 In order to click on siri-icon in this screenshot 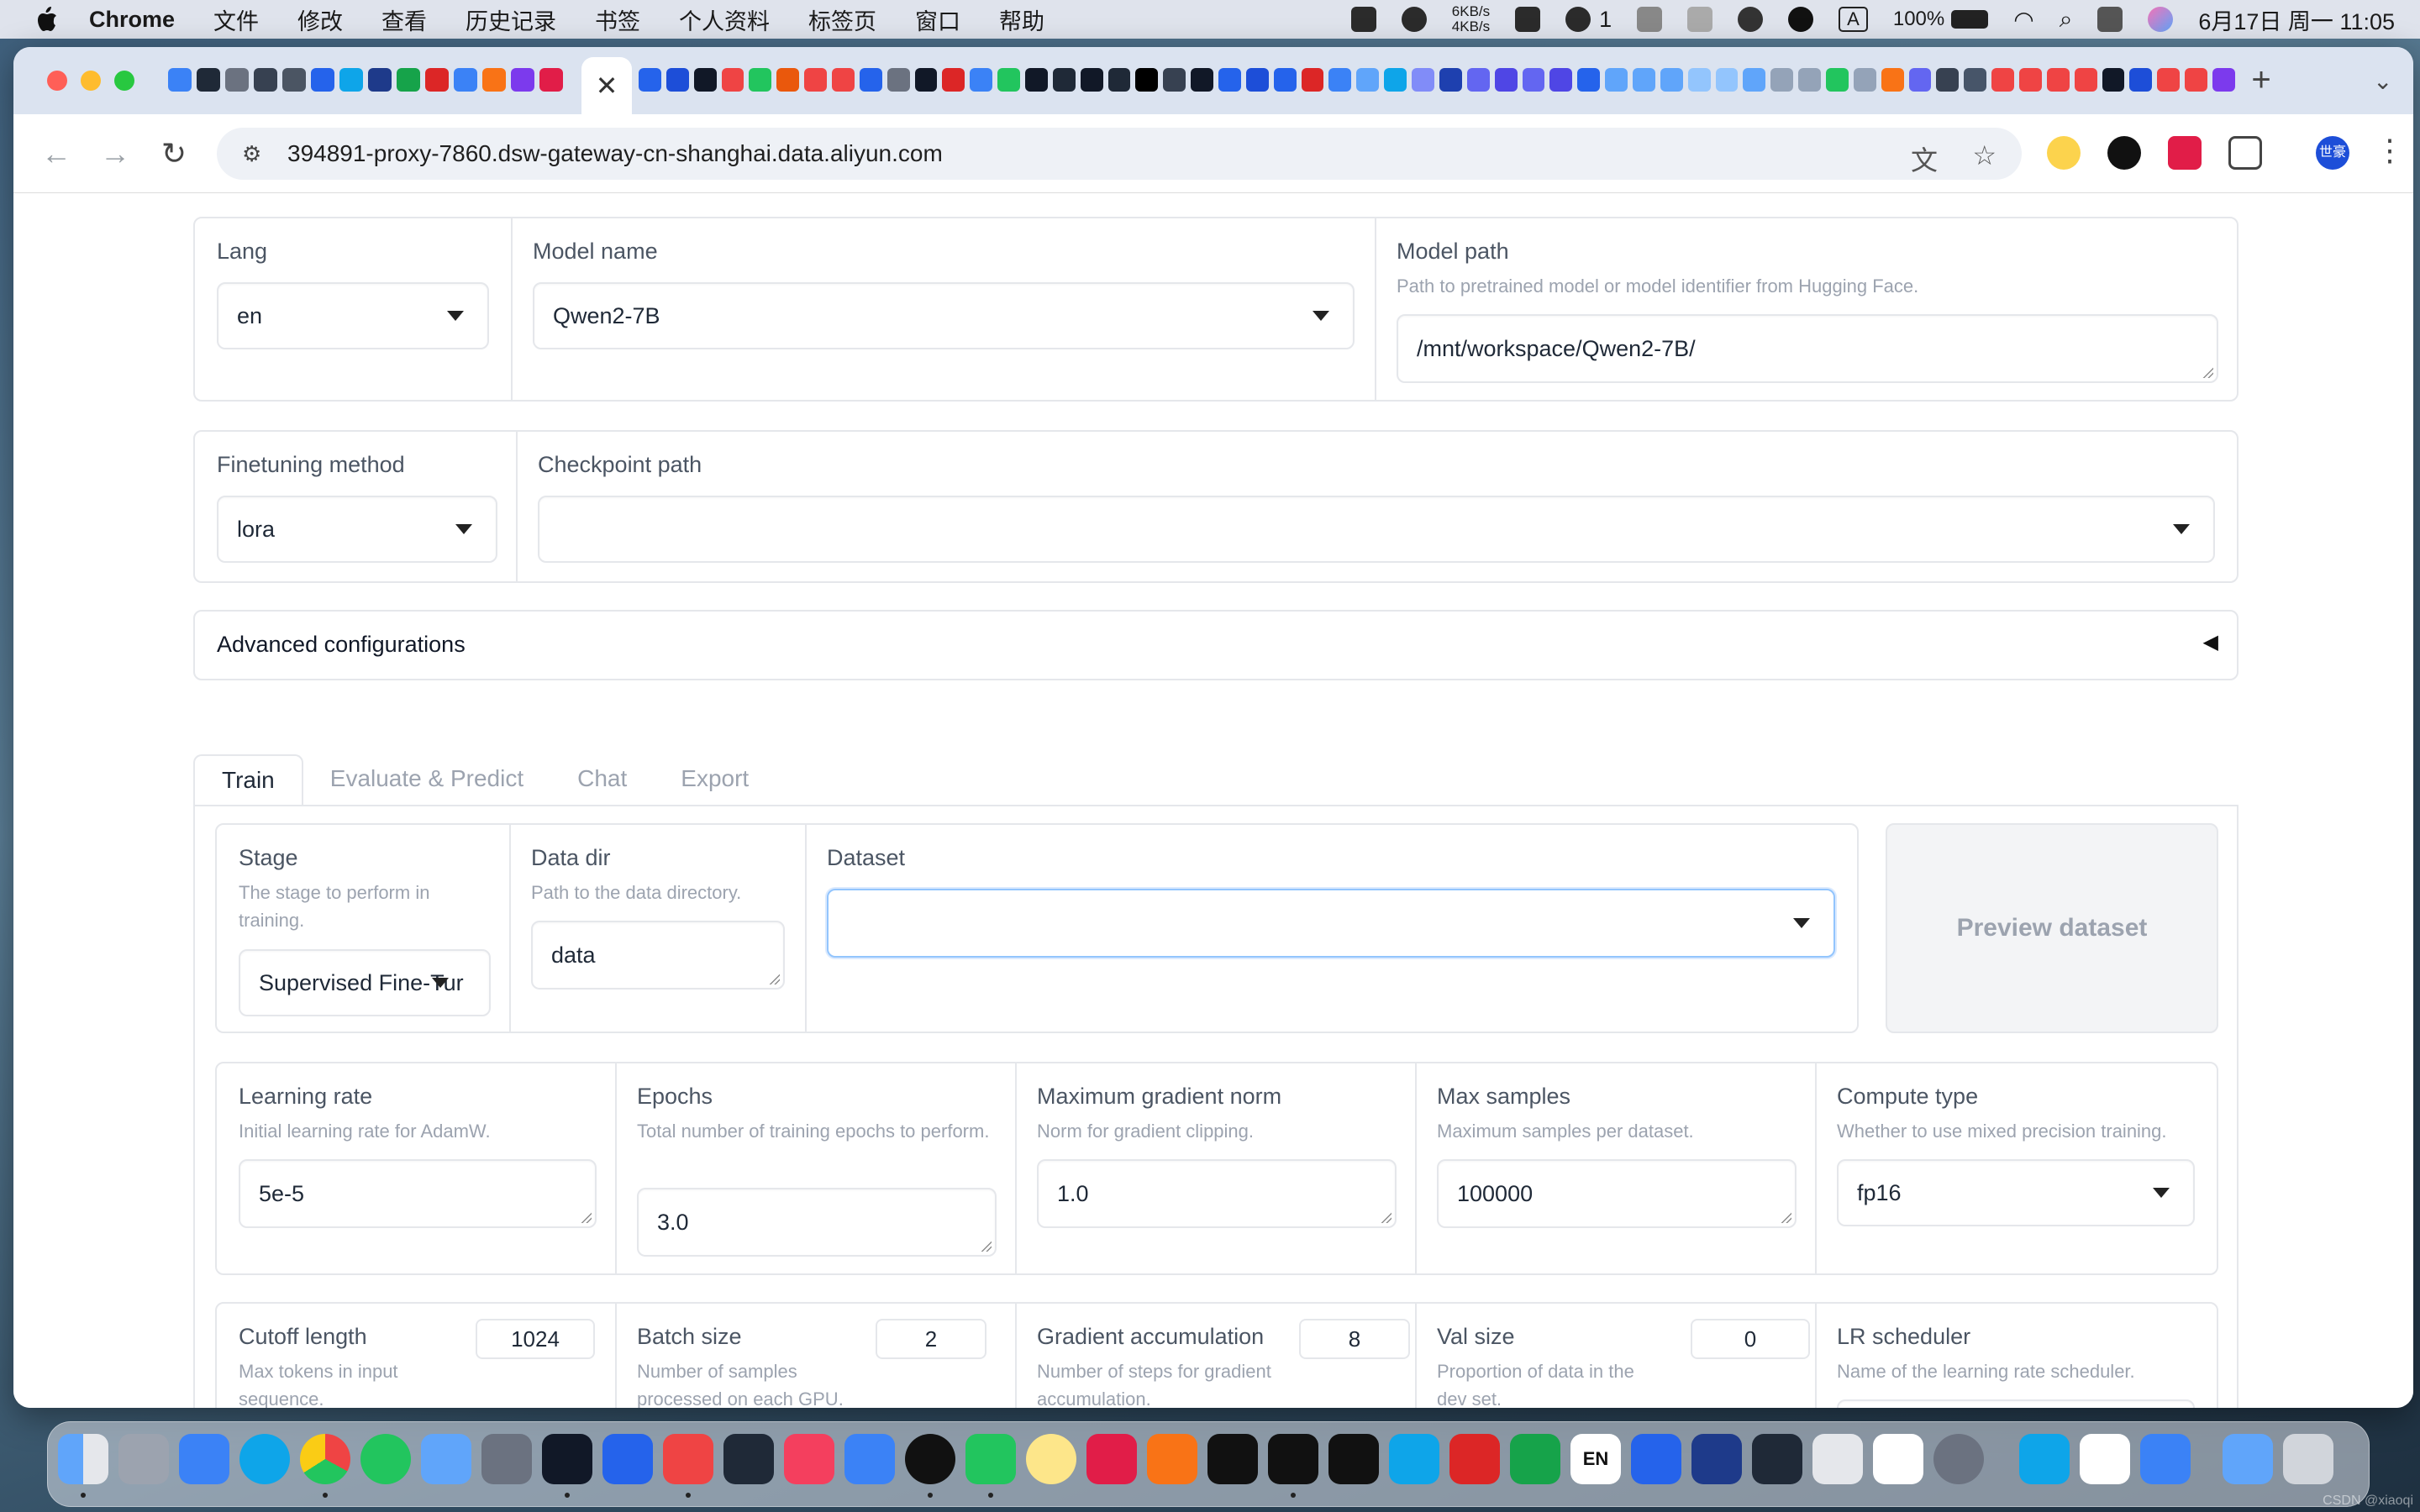, I will do `click(2161, 19)`.